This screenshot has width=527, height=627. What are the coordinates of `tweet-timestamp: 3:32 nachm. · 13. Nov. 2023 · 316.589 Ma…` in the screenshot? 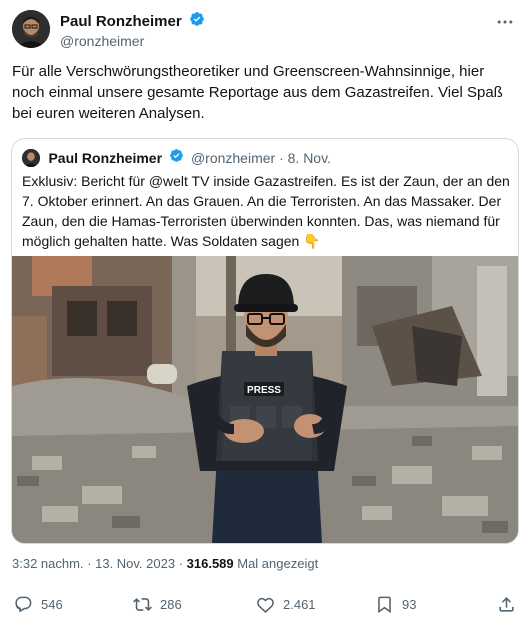 It's located at (165, 563).